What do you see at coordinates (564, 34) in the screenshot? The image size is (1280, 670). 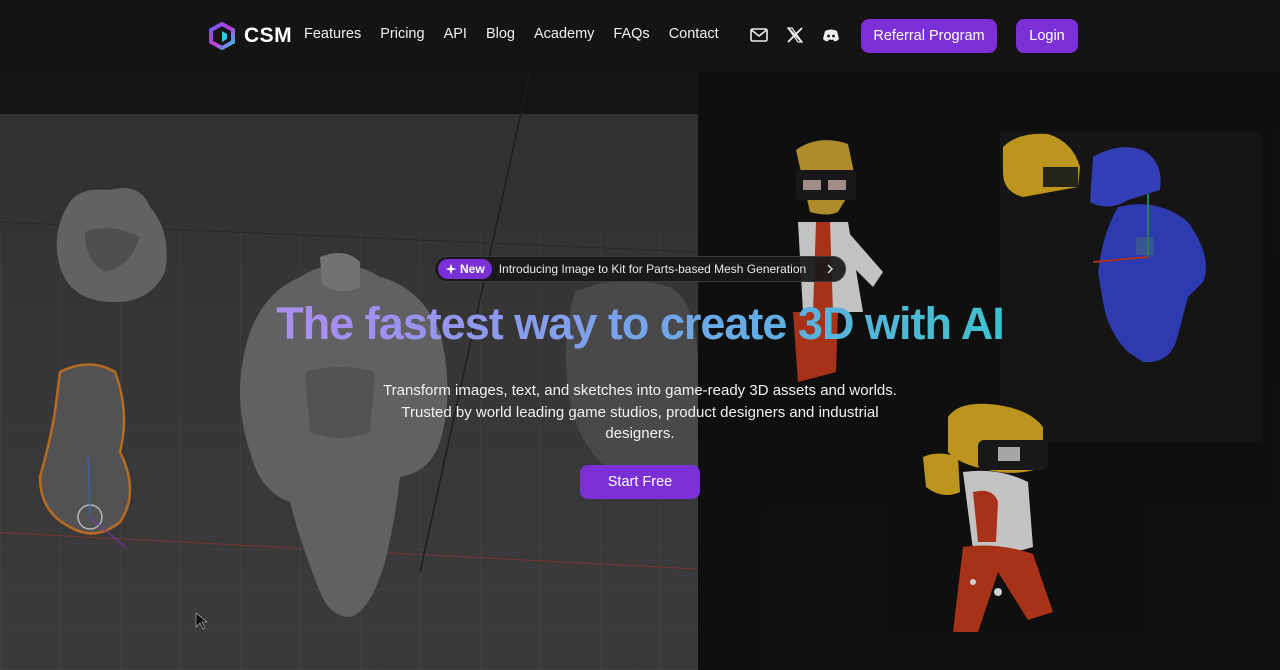 I see `nav-link-academy: Academy` at bounding box center [564, 34].